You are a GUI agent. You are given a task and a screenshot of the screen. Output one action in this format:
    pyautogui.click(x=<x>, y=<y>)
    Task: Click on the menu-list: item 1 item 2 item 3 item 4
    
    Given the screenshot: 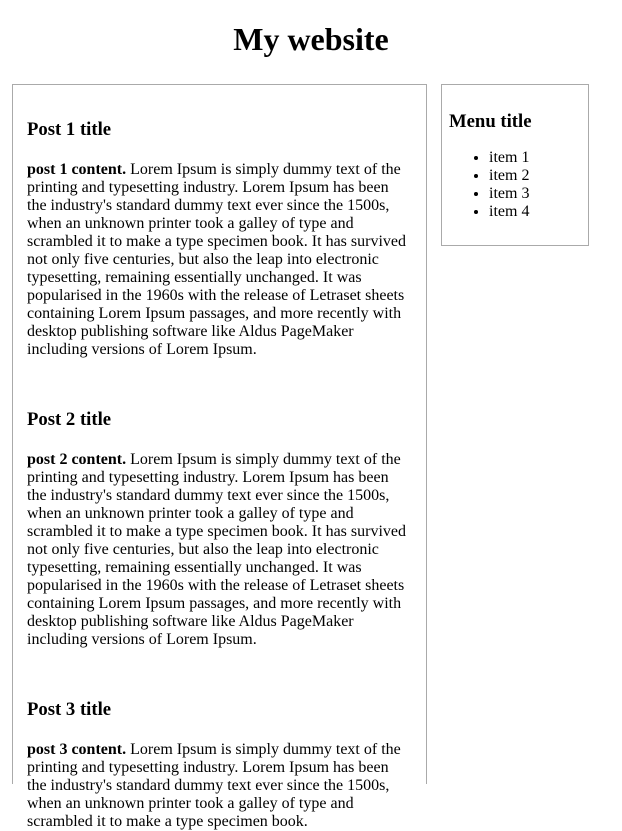 What is the action you would take?
    pyautogui.click(x=515, y=185)
    